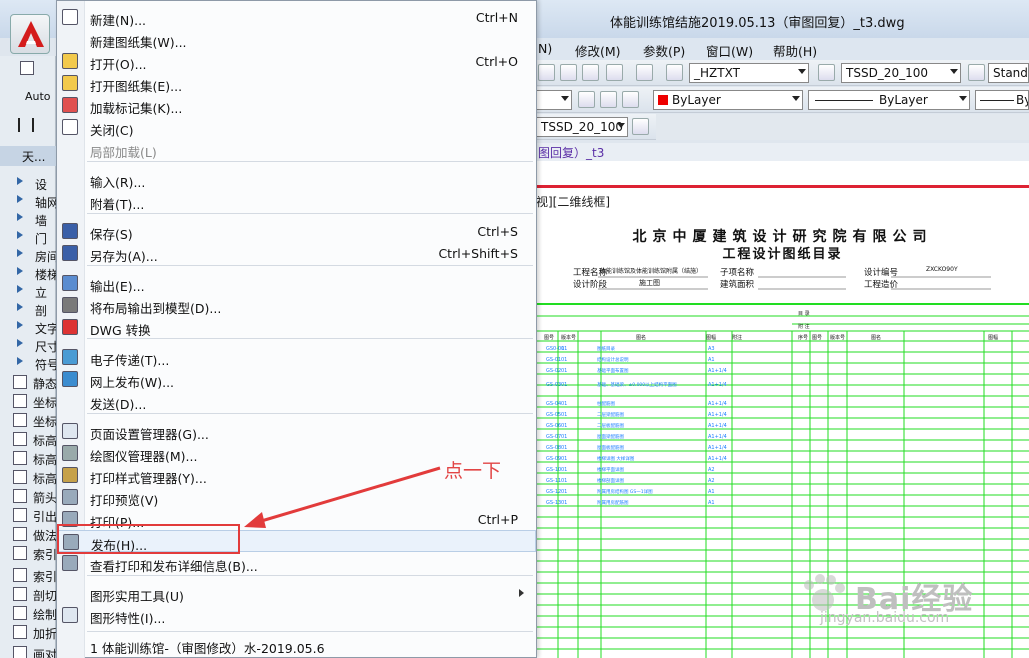  I want to click on menu-item-7: 局部加载(L), so click(296, 149).